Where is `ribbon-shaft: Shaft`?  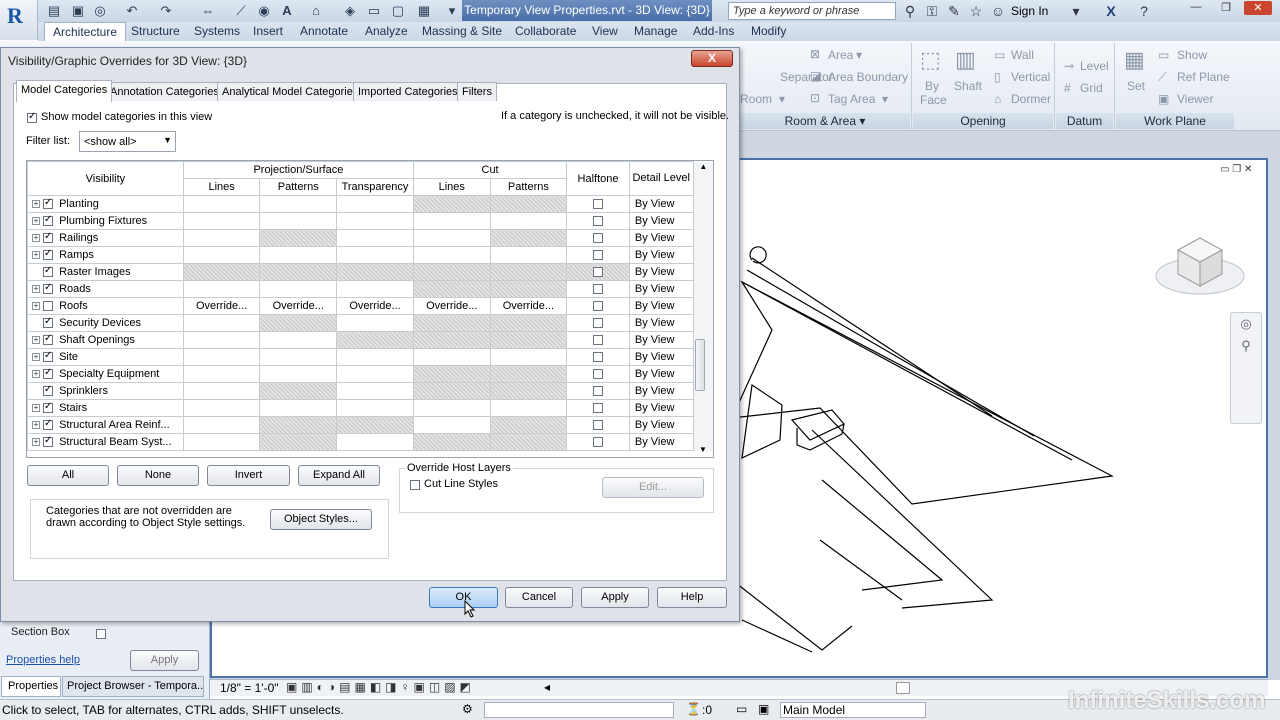 ribbon-shaft: Shaft is located at coordinates (968, 86).